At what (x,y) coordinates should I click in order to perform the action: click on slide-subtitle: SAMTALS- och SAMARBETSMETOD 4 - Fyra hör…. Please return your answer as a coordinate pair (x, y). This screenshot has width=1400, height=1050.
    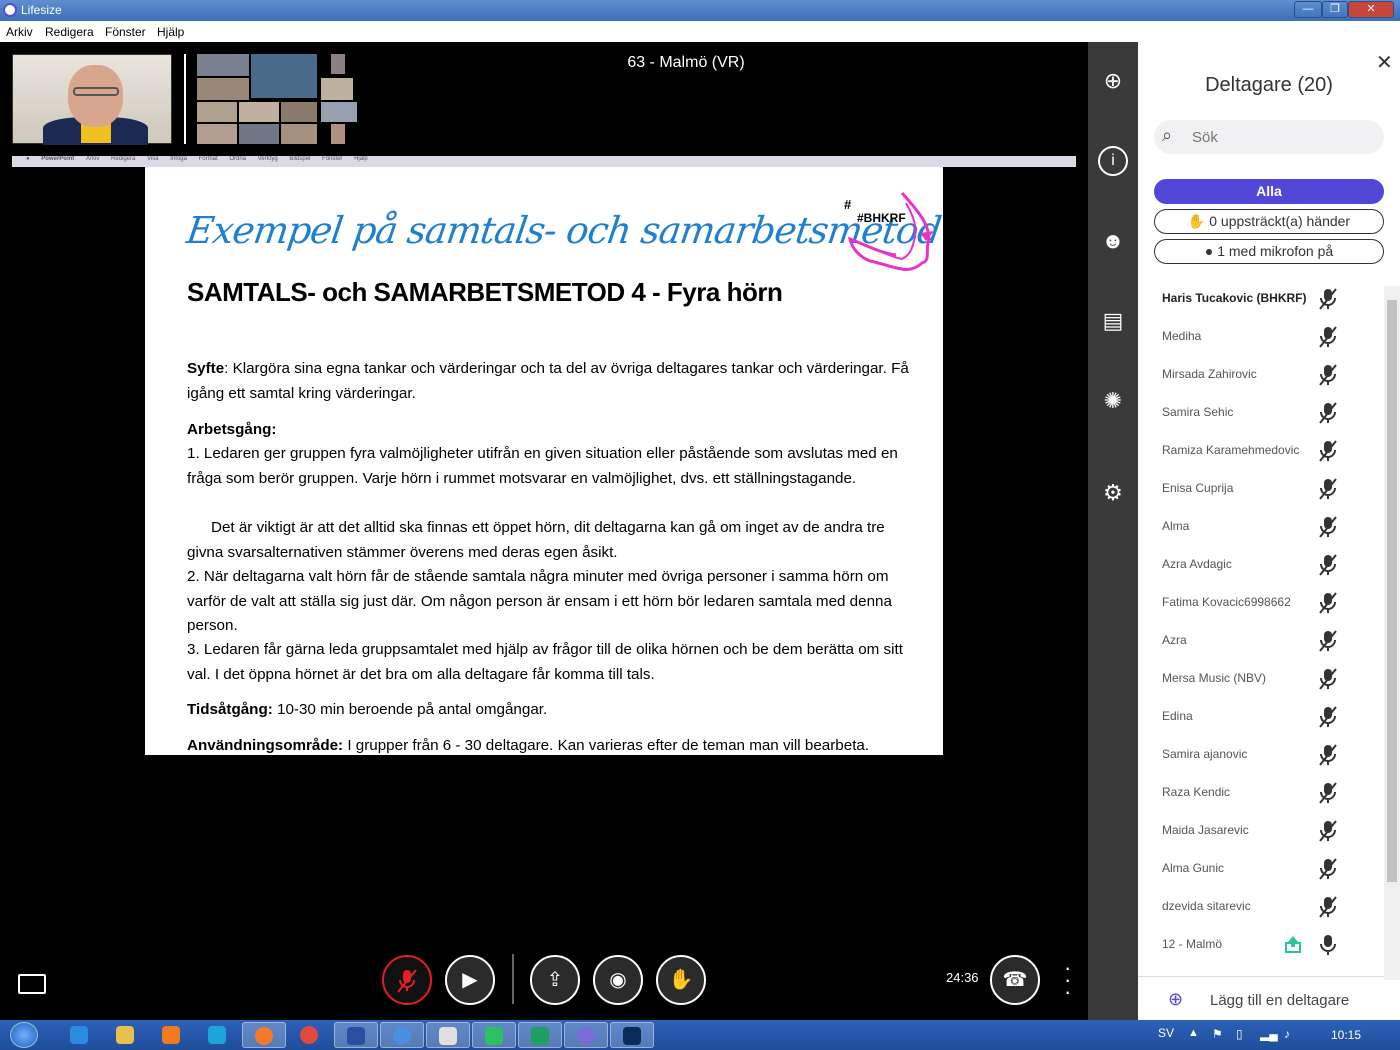
    Looking at the image, I should click on (485, 292).